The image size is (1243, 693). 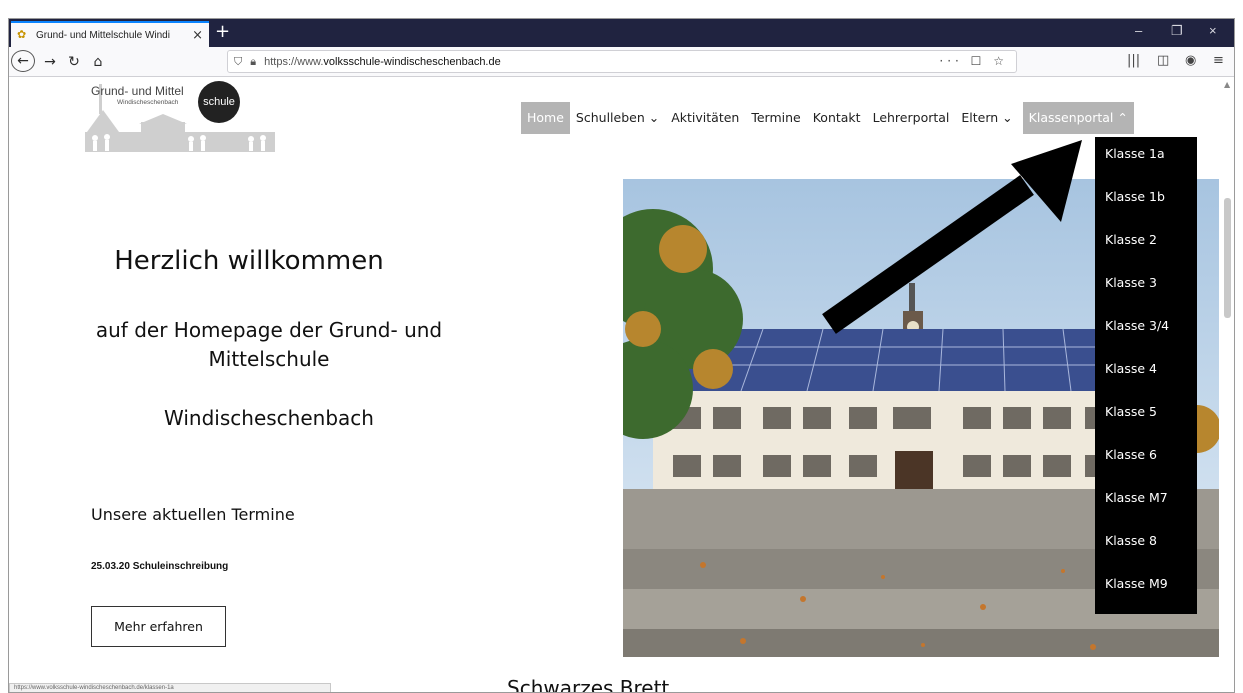 I want to click on browser-tab: ✿ Grund- und Mittelschule Windi ×, so click(x=110, y=34).